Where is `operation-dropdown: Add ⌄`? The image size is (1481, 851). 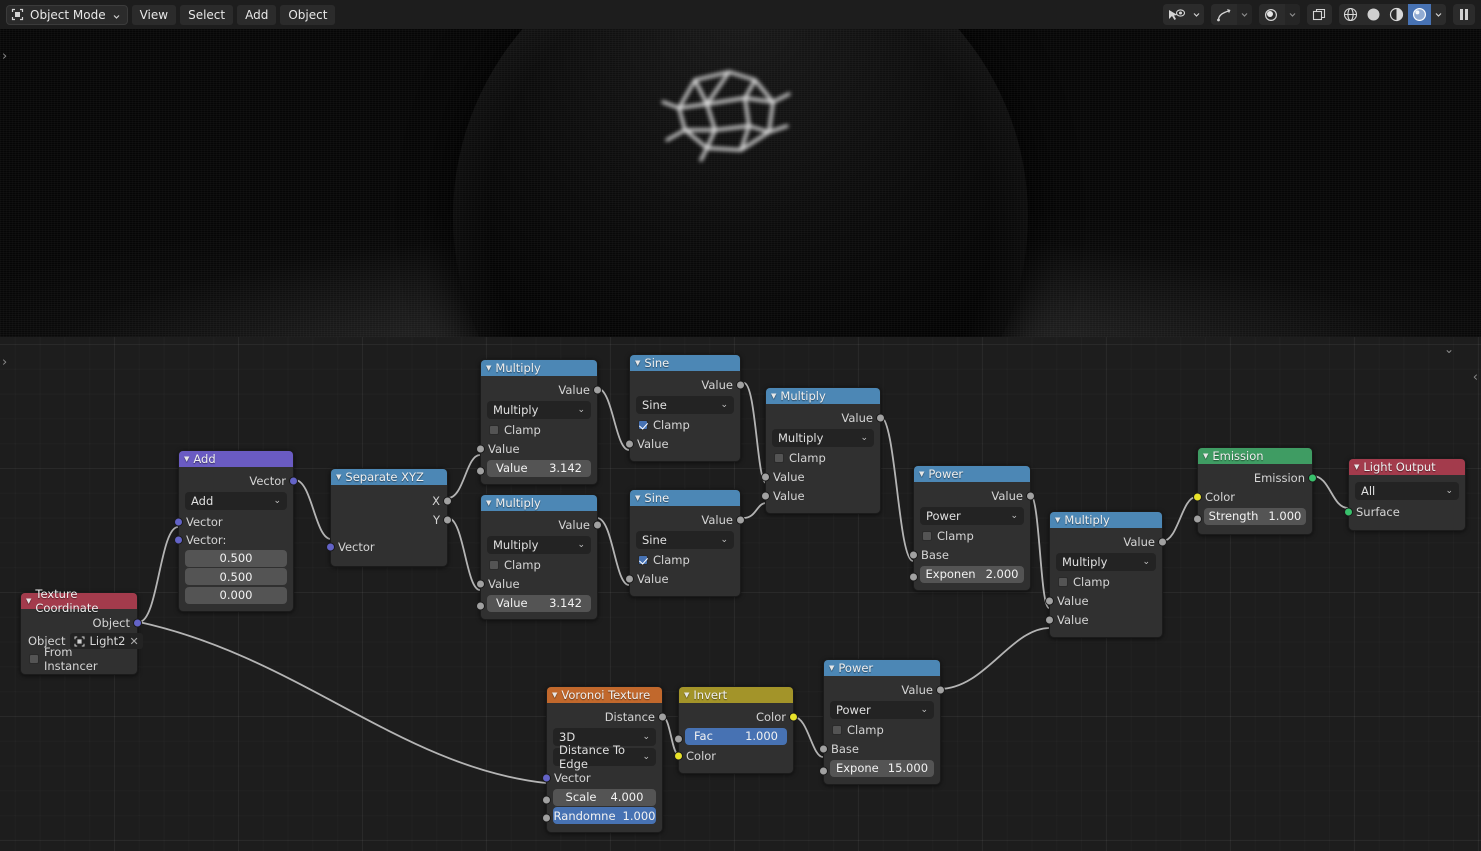
operation-dropdown: Add ⌄ is located at coordinates (236, 501).